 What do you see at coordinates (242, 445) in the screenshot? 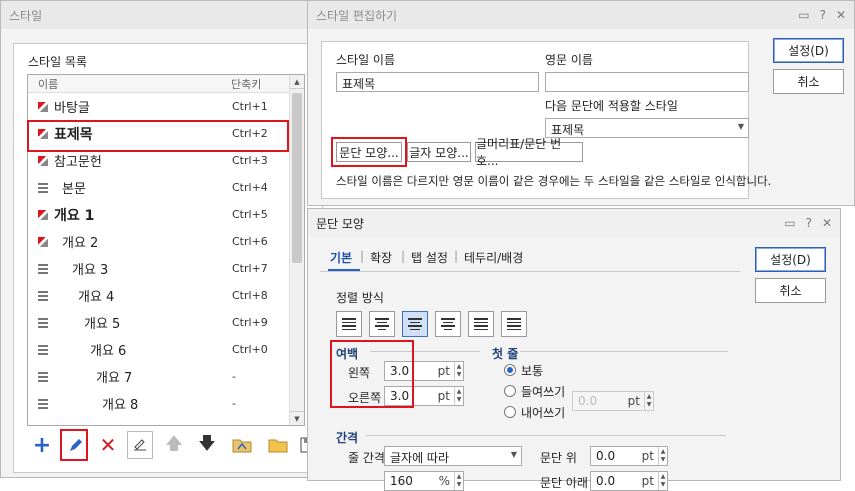
I see `import-icon` at bounding box center [242, 445].